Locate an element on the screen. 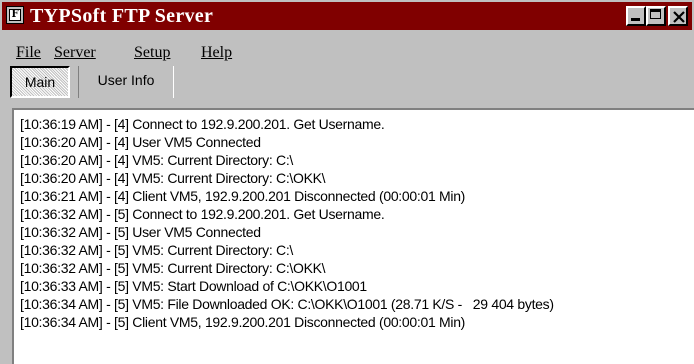  minimize-icon is located at coordinates (635, 19).